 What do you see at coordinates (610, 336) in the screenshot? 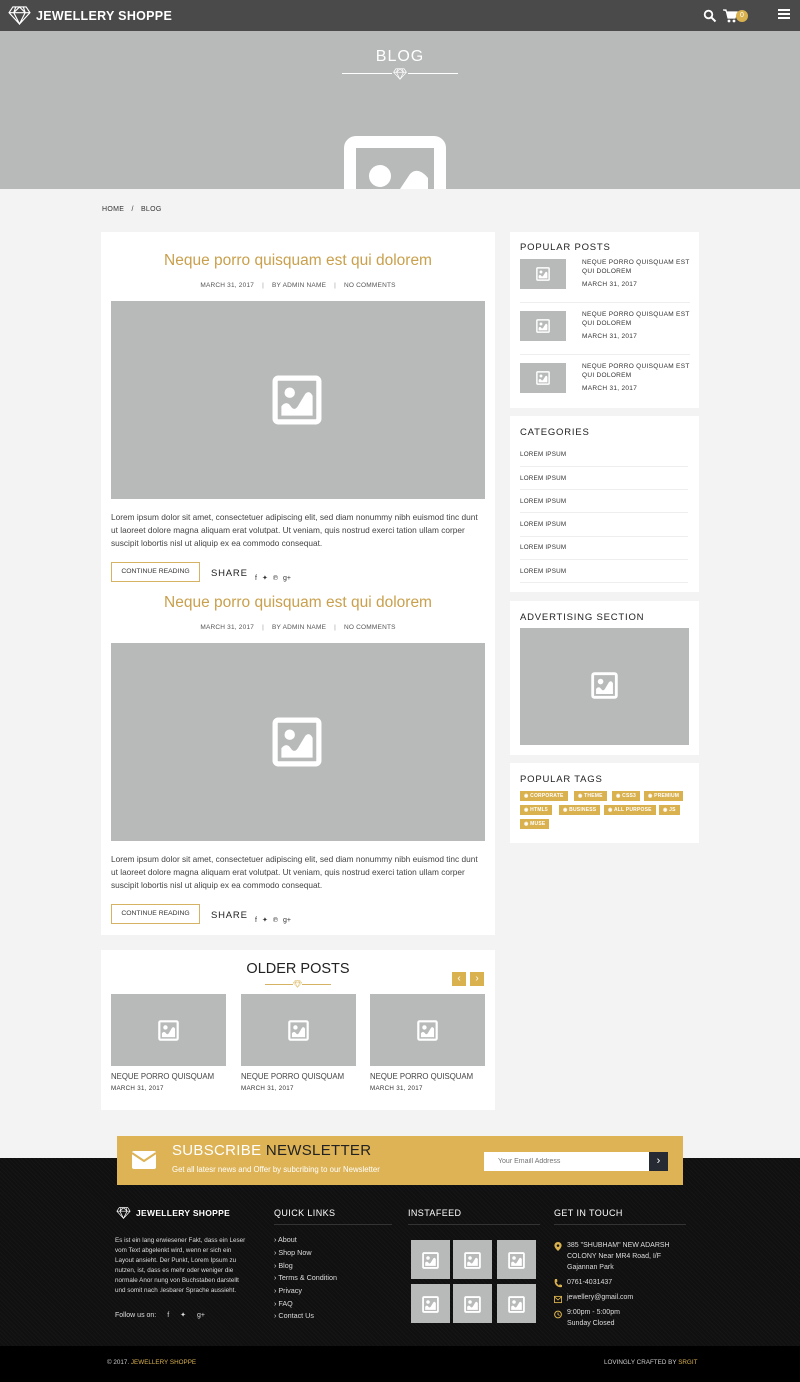
I see `popular-post-date: MARCH 31, 2017` at bounding box center [610, 336].